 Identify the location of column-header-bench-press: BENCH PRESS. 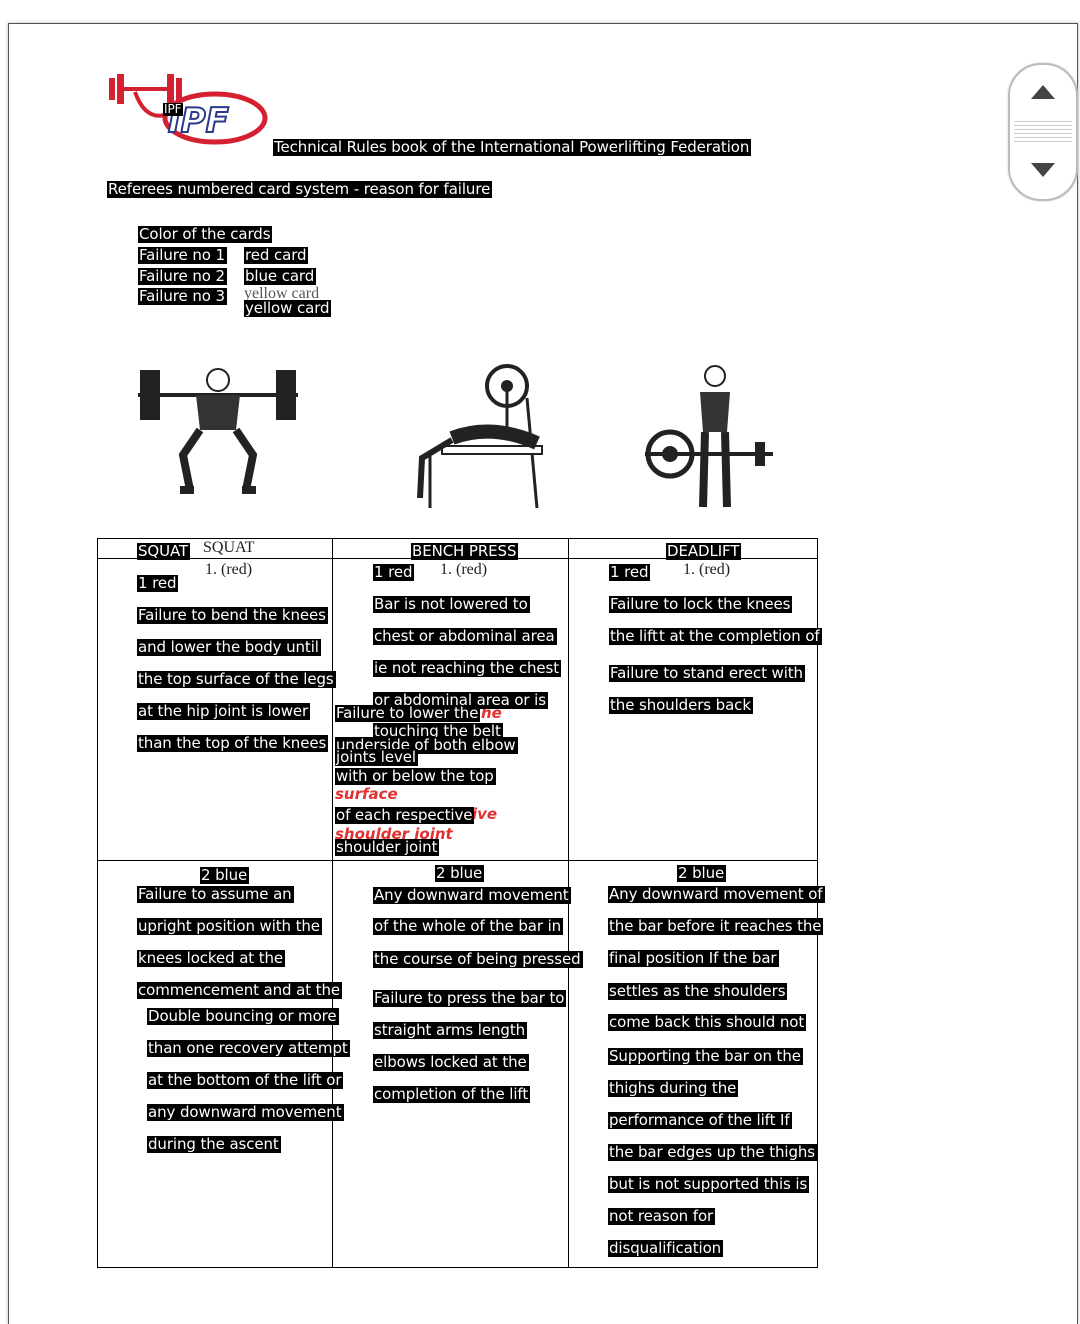
(465, 551).